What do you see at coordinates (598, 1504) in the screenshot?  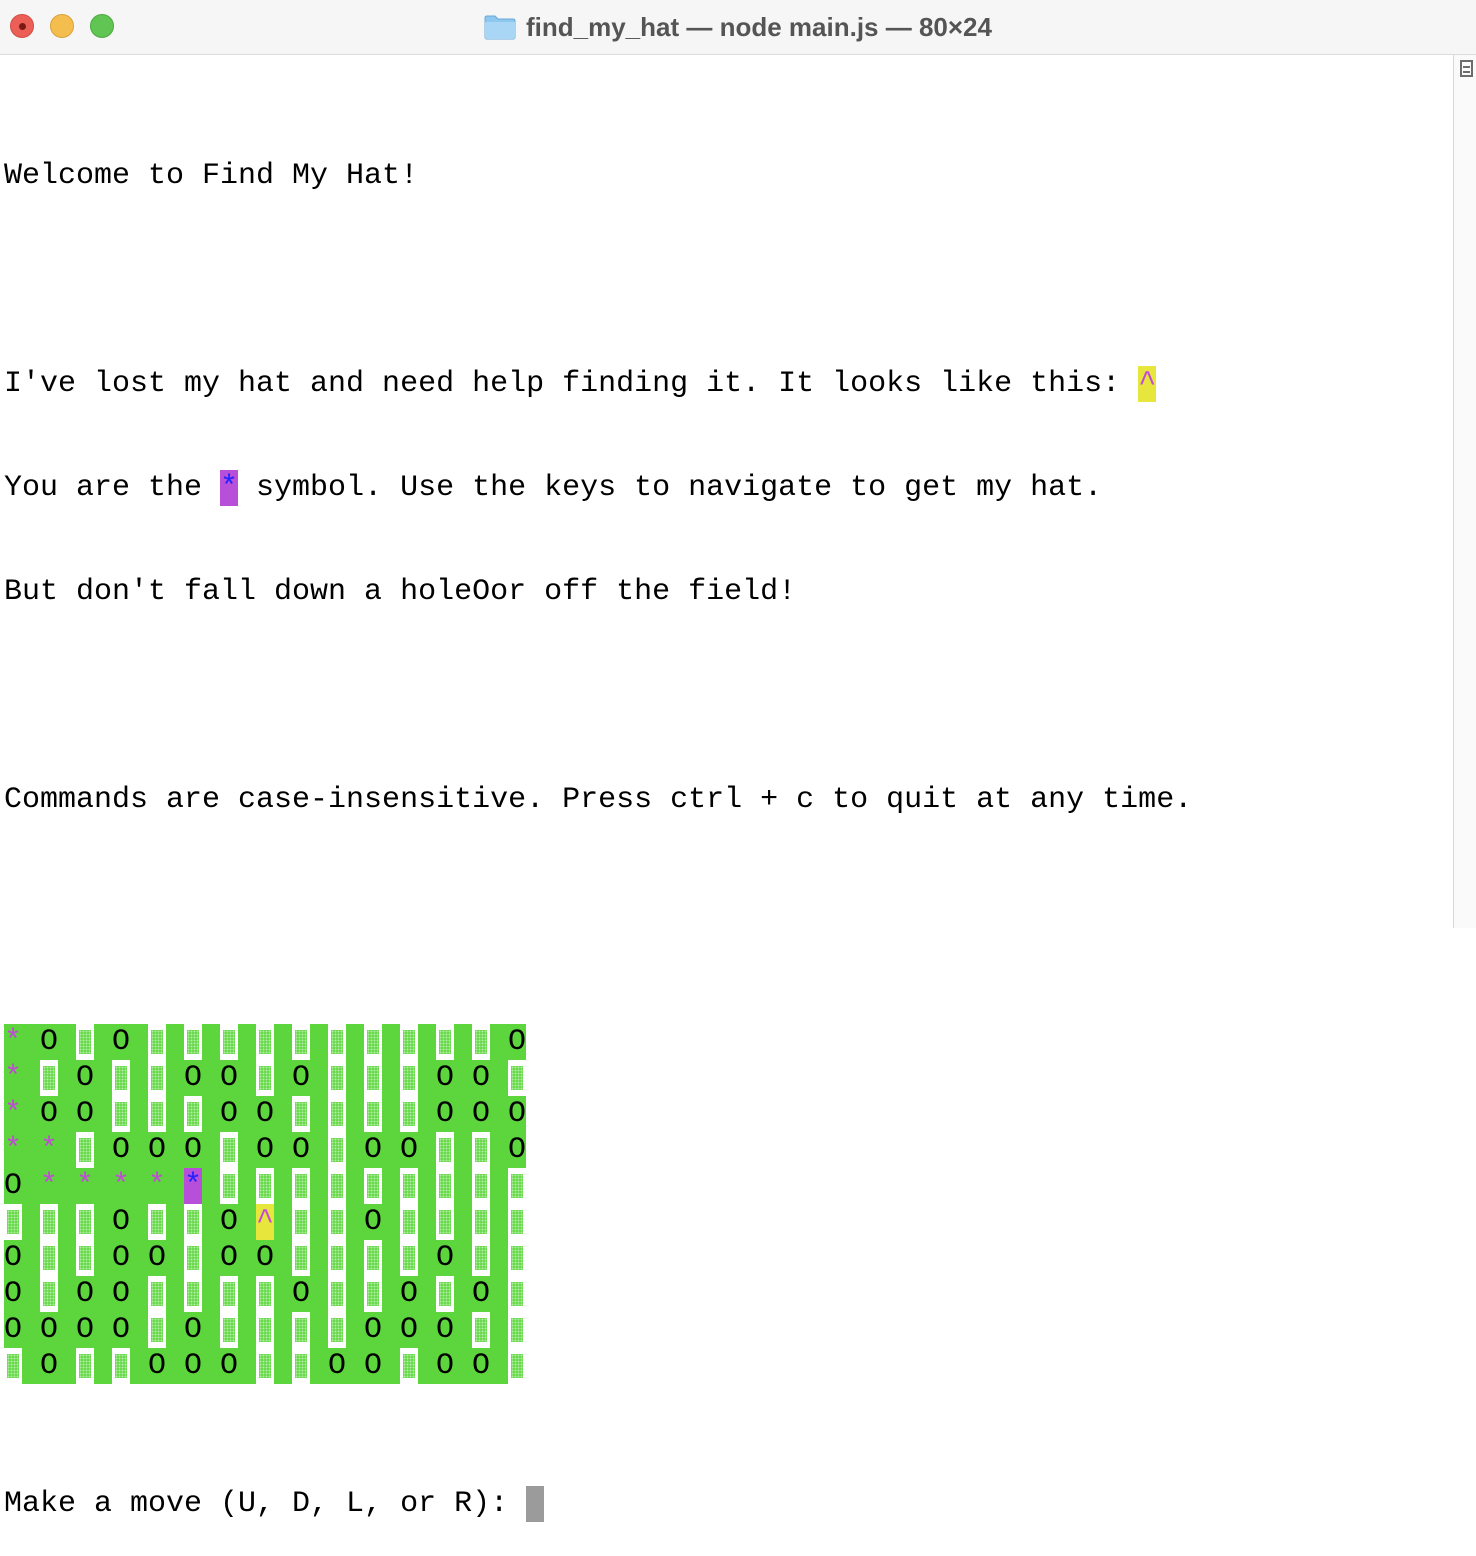 I see `prompt-line: Make a move (U, D, L, or R):` at bounding box center [598, 1504].